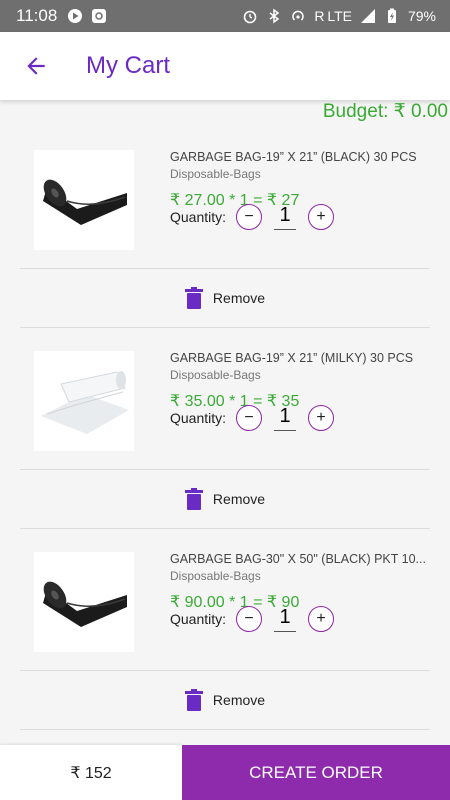 The image size is (450, 800). I want to click on alarm-icon, so click(250, 16).